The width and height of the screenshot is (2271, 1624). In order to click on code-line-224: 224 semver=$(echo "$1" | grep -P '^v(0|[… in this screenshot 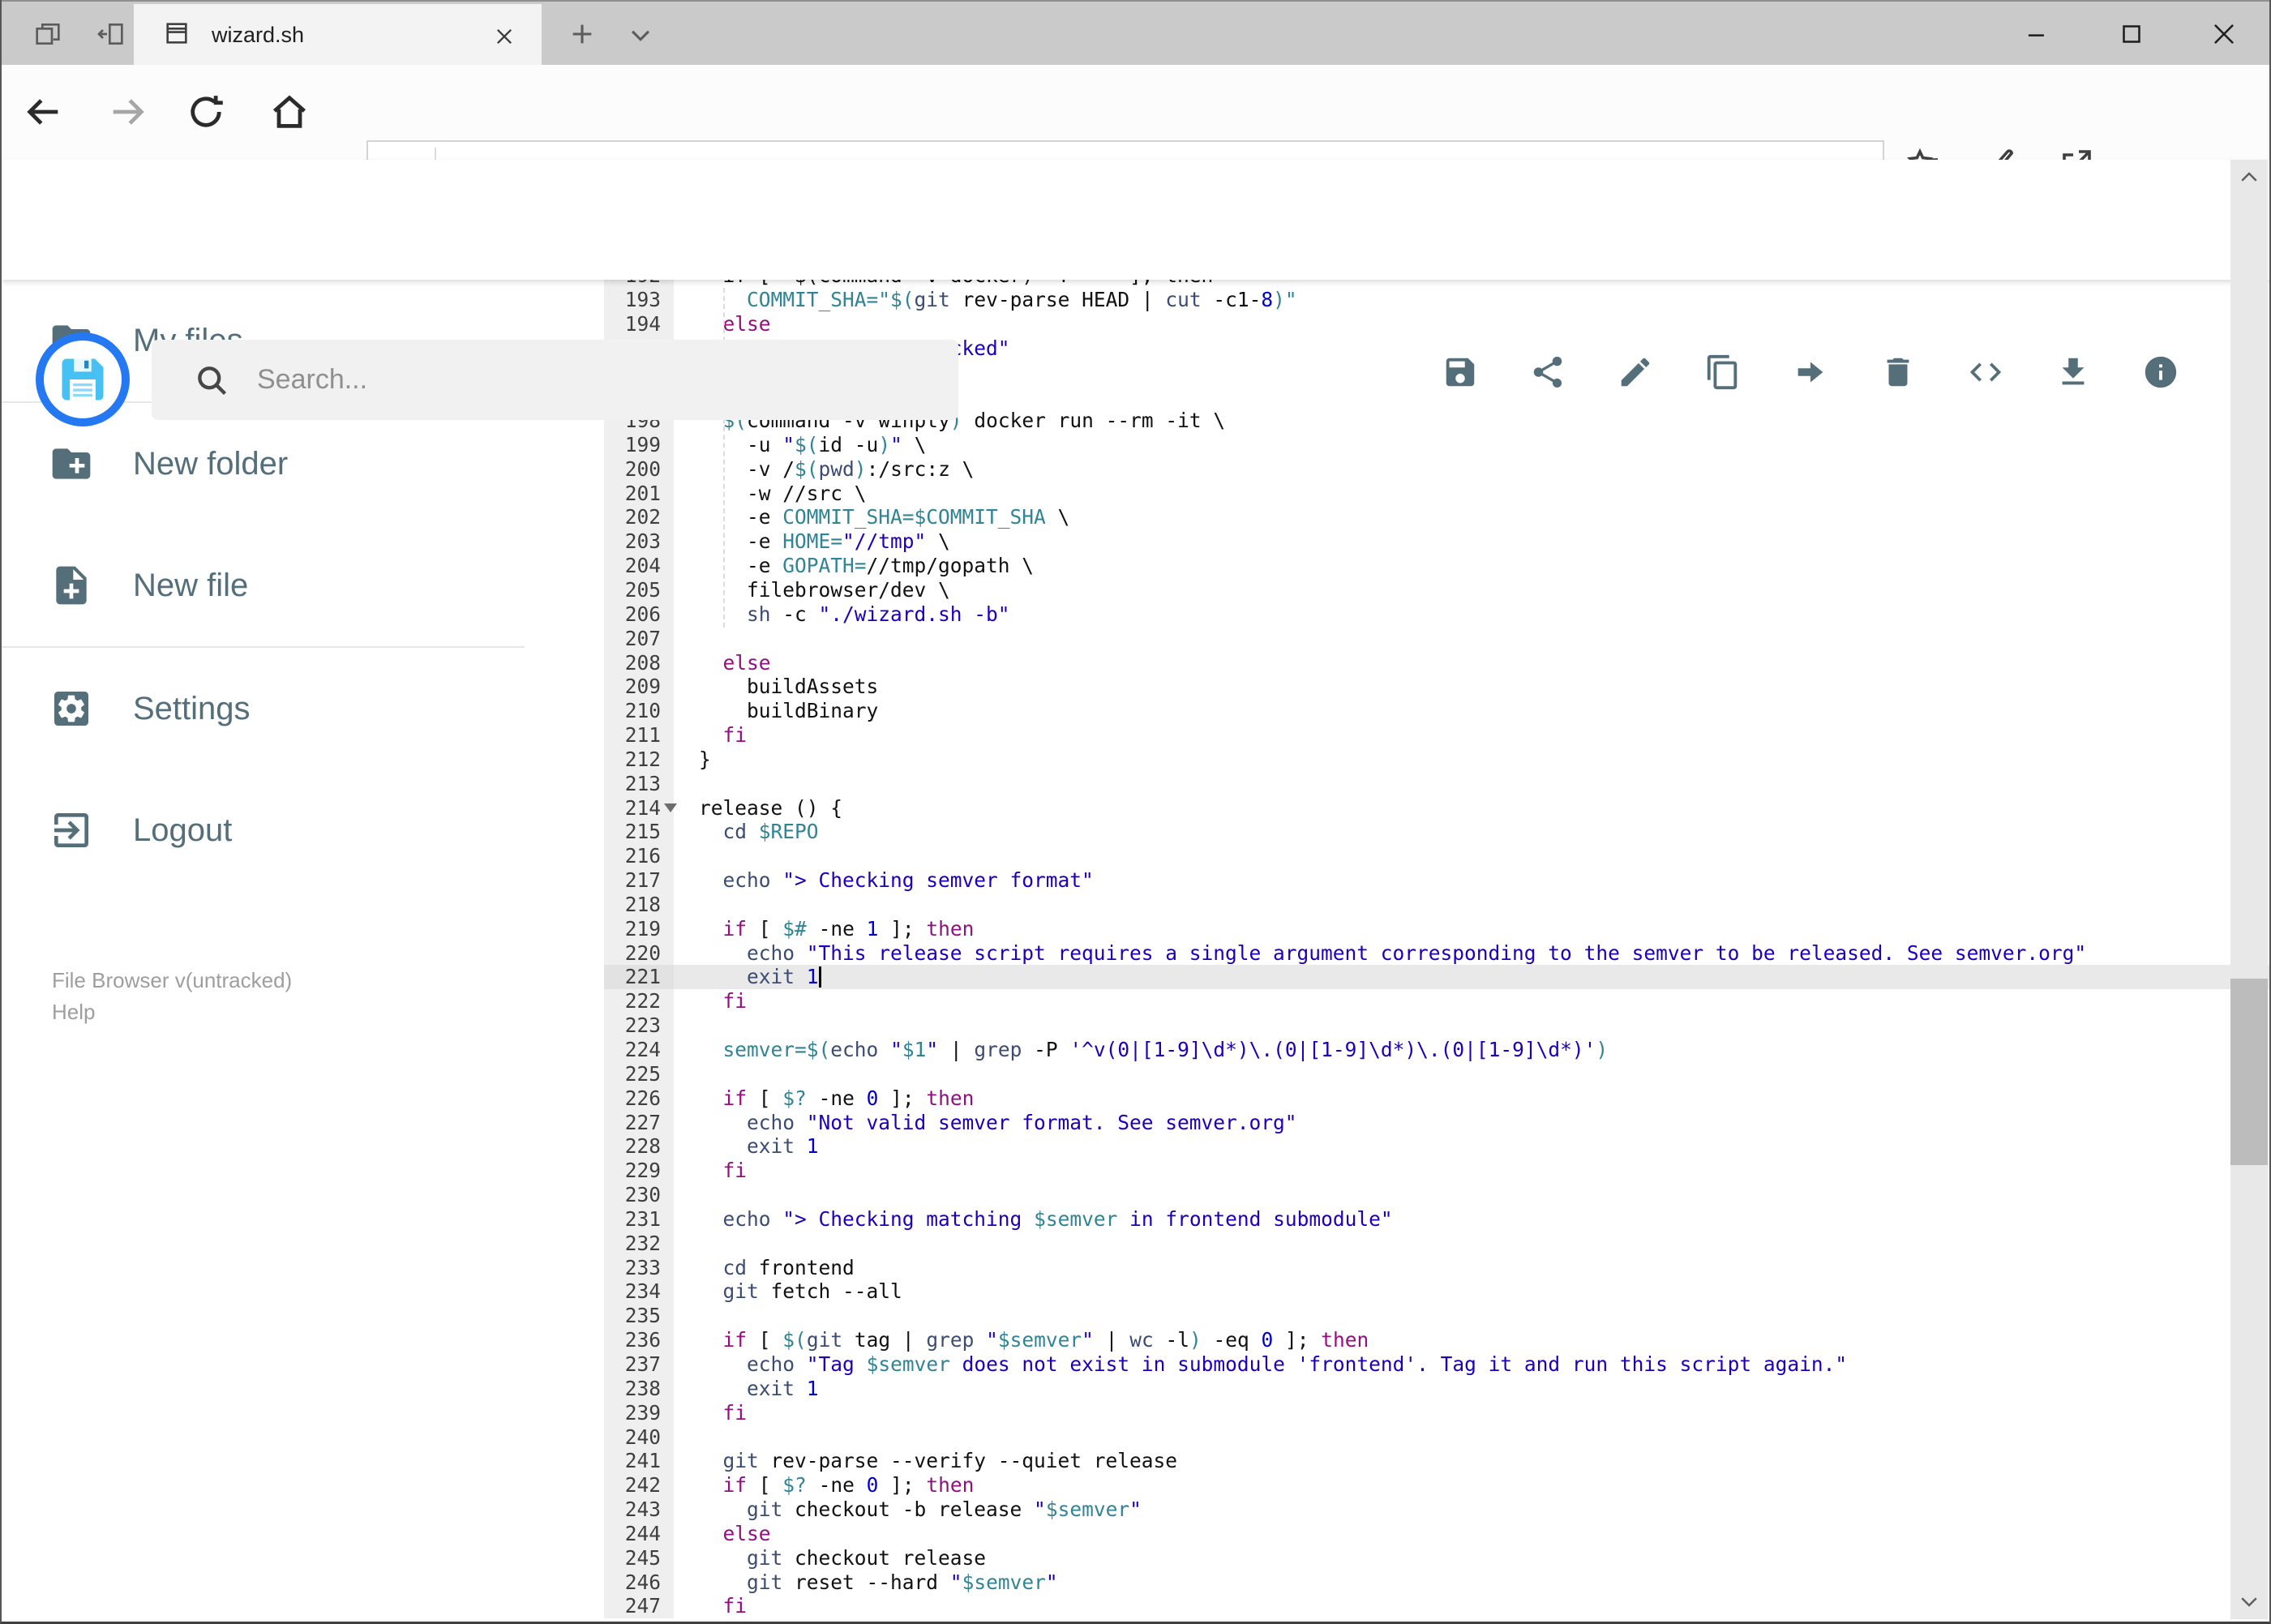, I will do `click(1437, 1050)`.